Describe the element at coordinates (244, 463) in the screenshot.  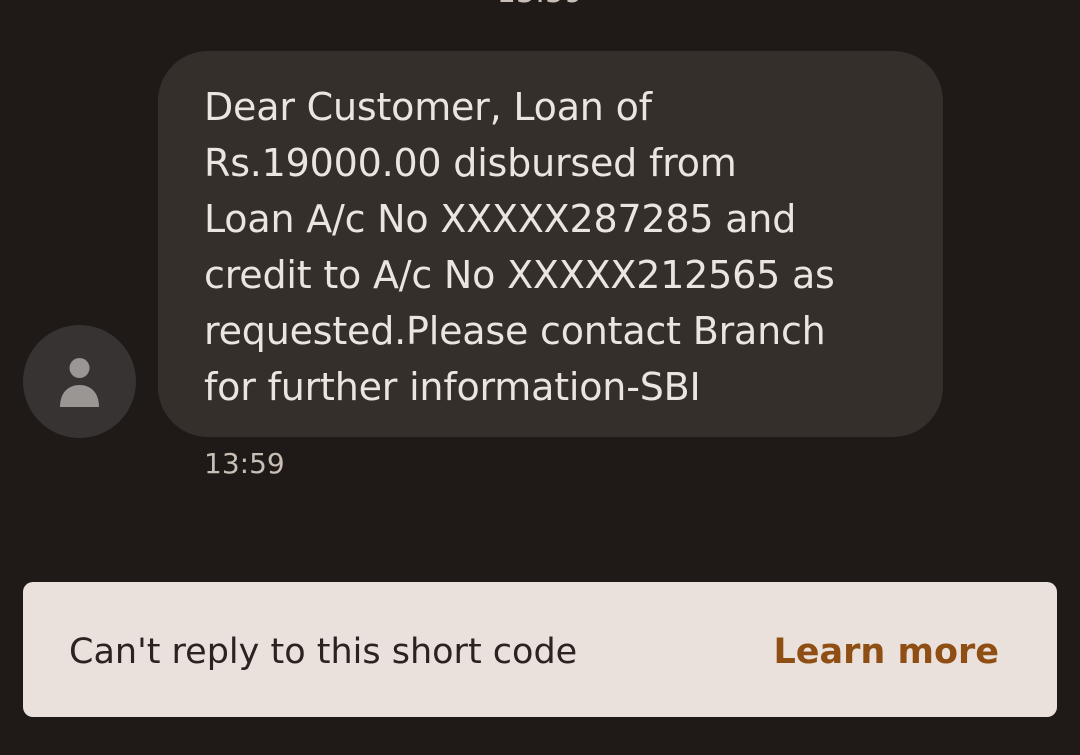
I see `message-timestamp: 13:59` at that location.